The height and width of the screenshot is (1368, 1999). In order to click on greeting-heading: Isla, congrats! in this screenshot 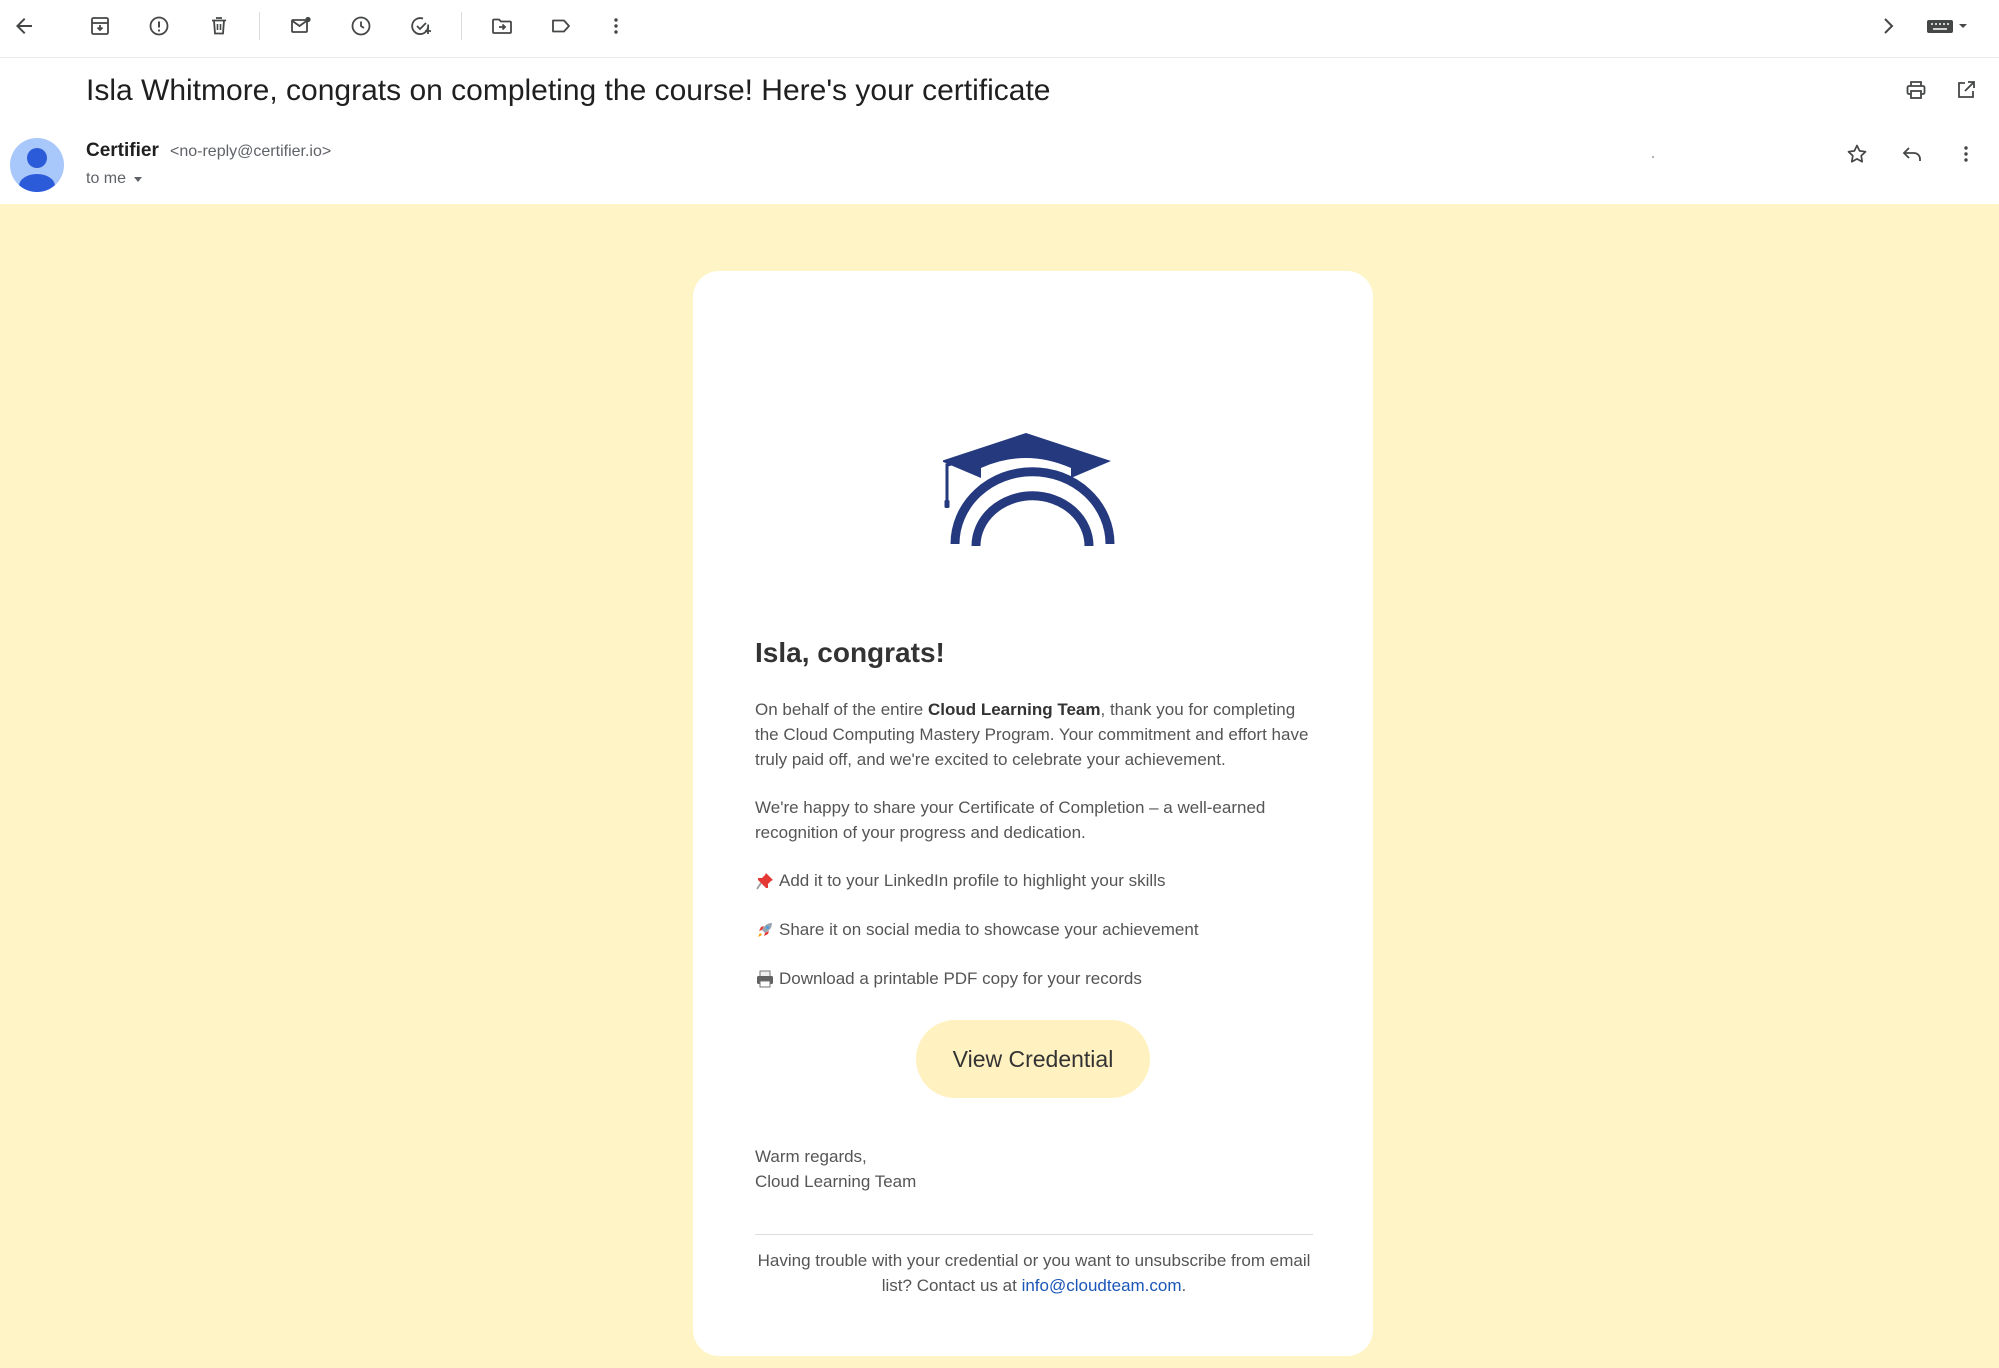, I will do `click(850, 652)`.